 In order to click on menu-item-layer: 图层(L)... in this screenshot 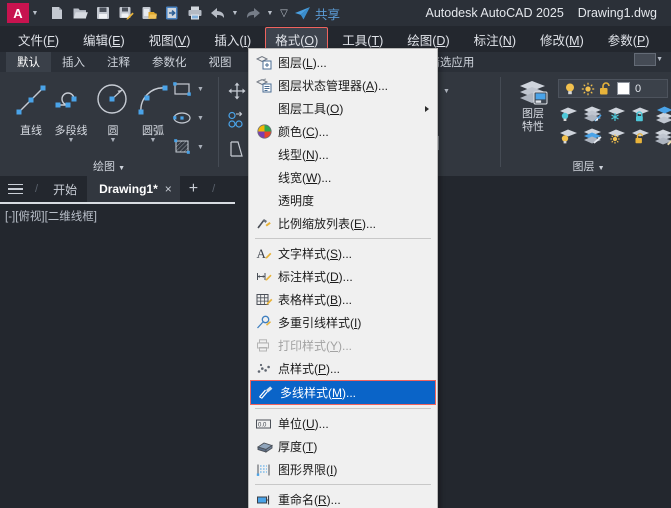, I will do `click(343, 62)`.